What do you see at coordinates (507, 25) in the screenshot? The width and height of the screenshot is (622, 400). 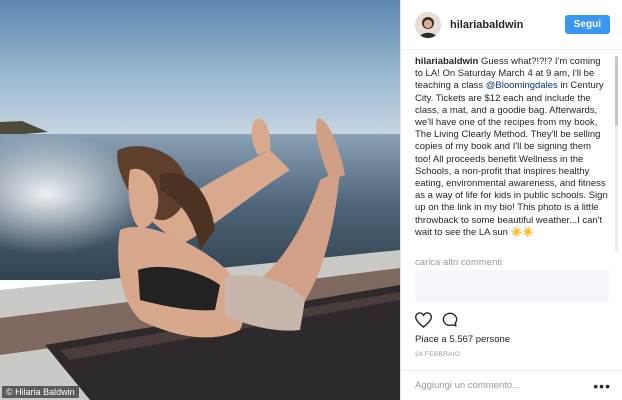 I see `header-username: hilariabaldwin` at bounding box center [507, 25].